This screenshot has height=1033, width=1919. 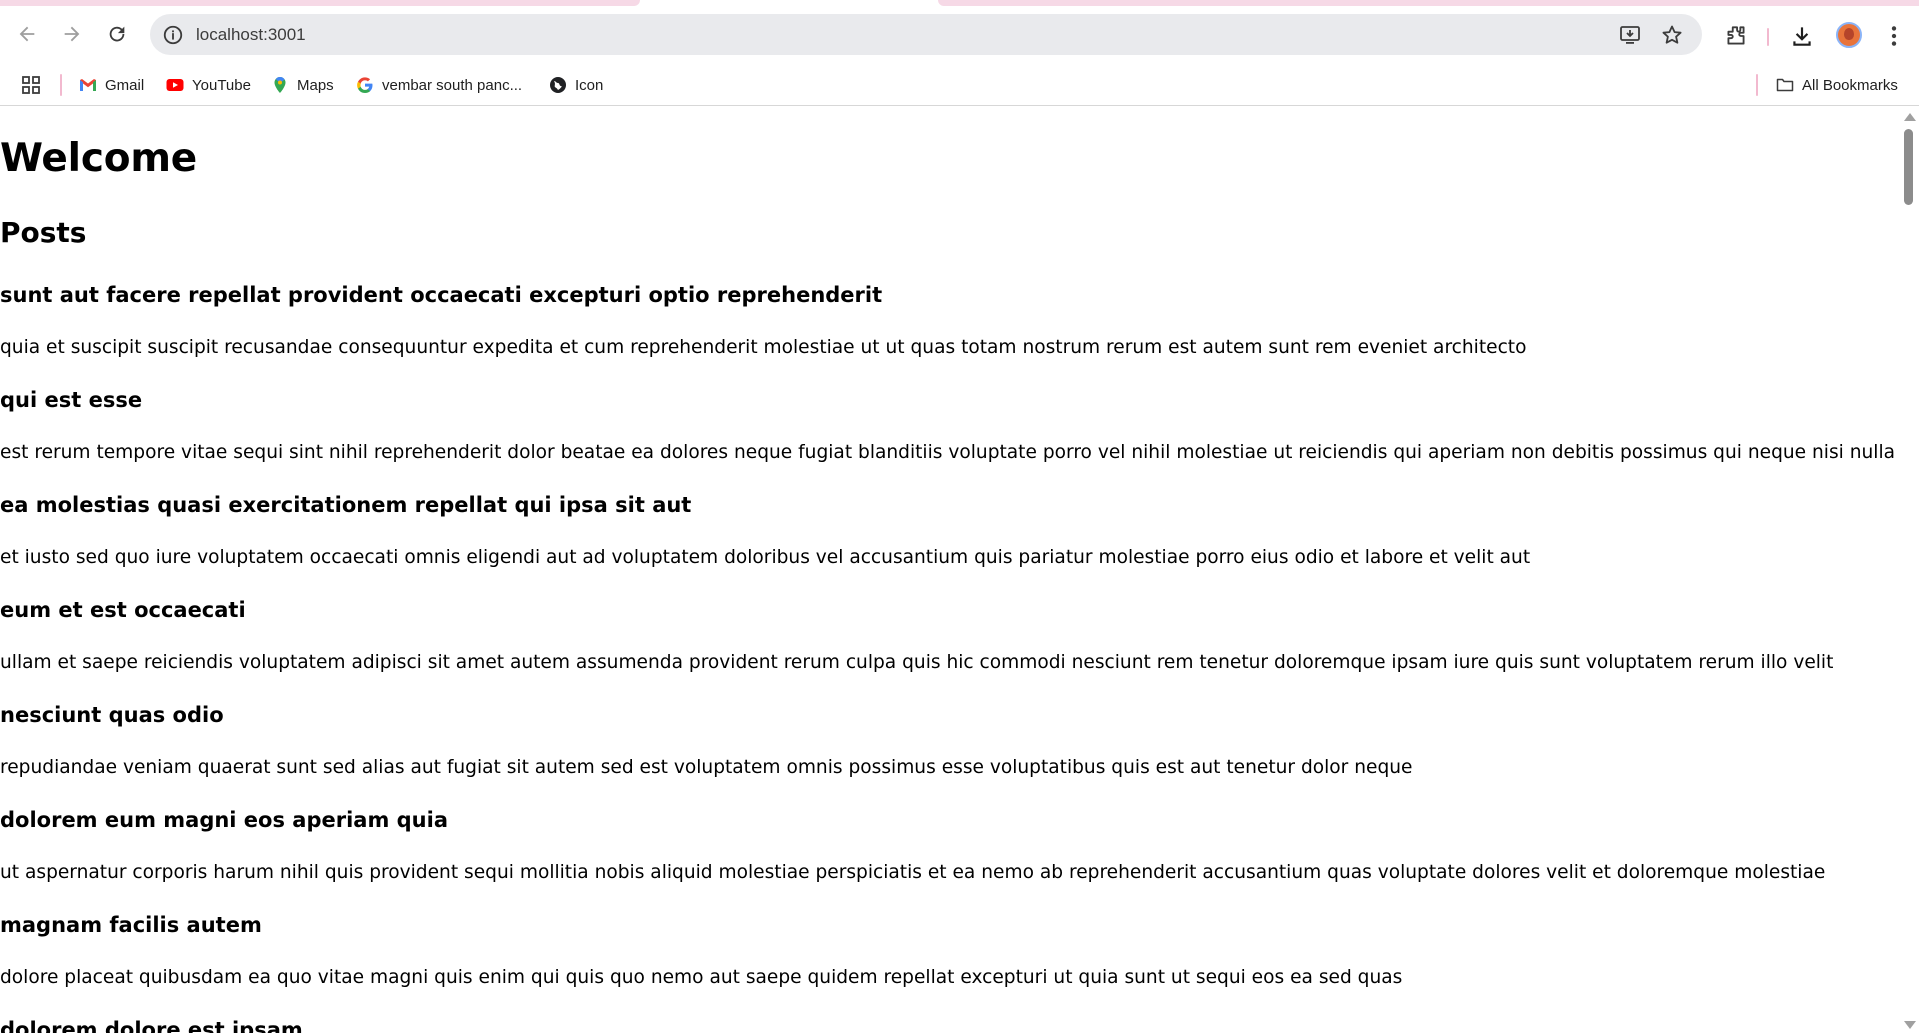 What do you see at coordinates (1909, 570) in the screenshot?
I see `page-scrollbar` at bounding box center [1909, 570].